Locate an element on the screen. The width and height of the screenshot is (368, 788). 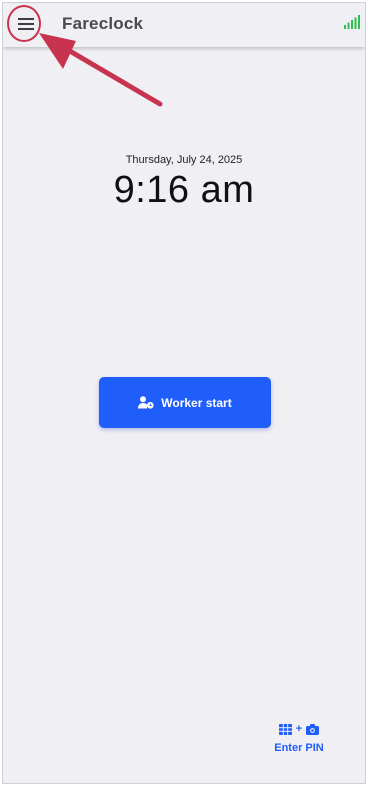
plus-sign: + is located at coordinates (299, 729).